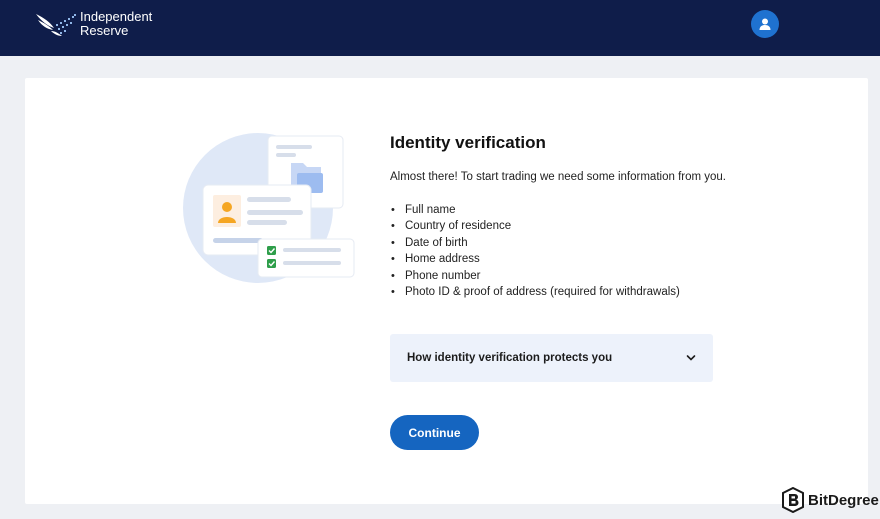  I want to click on bitdegree-logo-icon, so click(793, 500).